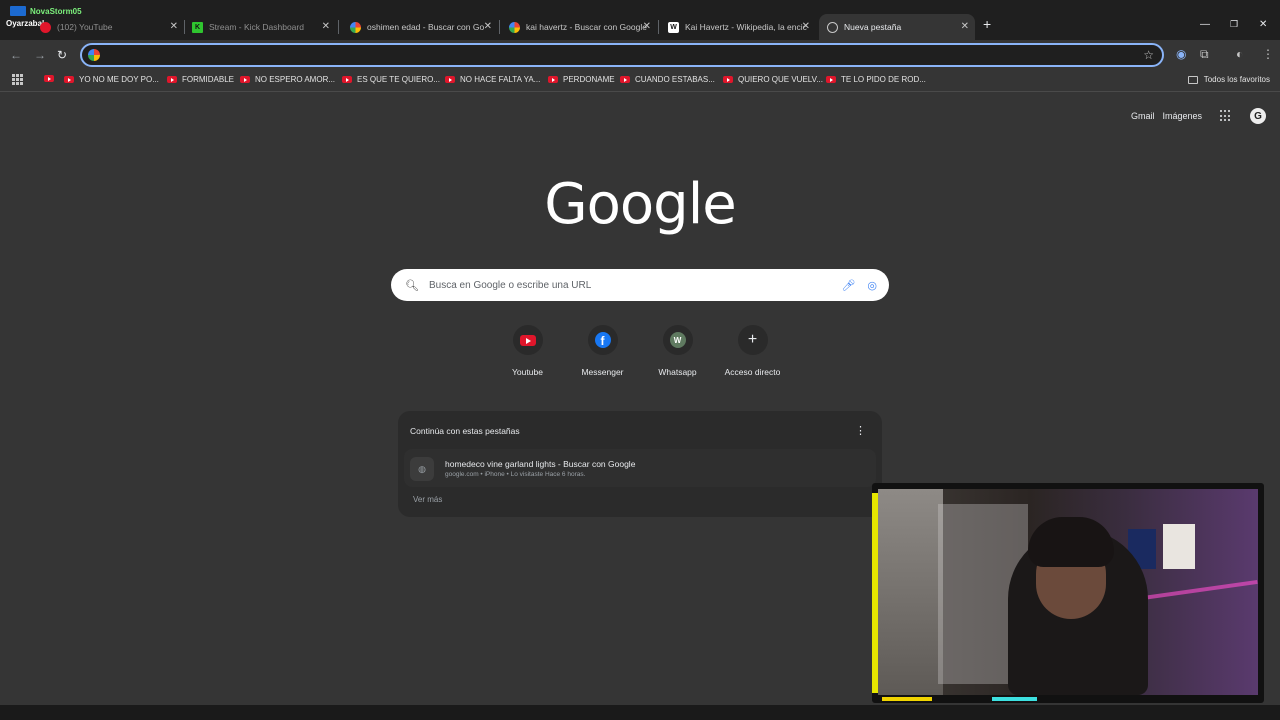 The width and height of the screenshot is (1280, 720). What do you see at coordinates (635, 285) in the screenshot?
I see `search-input` at bounding box center [635, 285].